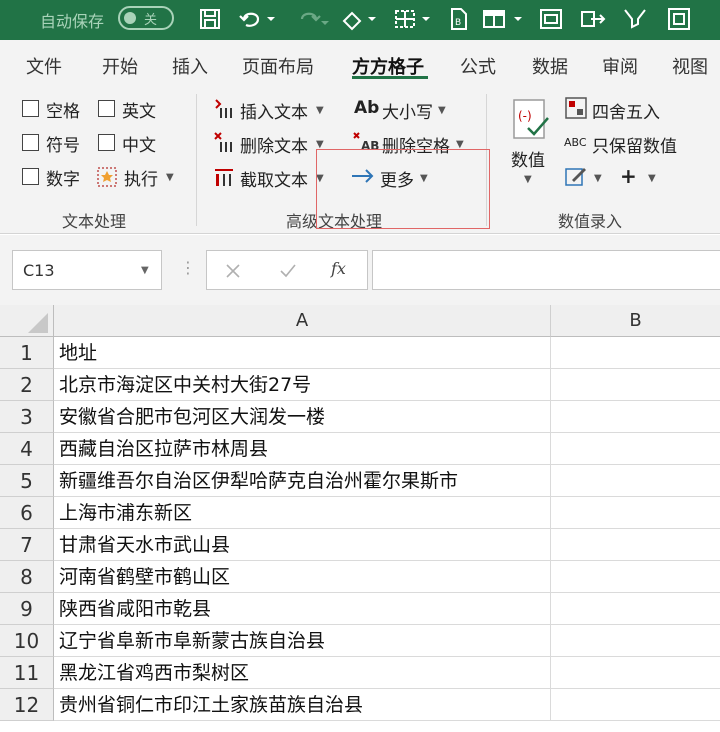 The width and height of the screenshot is (720, 732). Describe the element at coordinates (224, 110) in the screenshot. I see `insert-text-icon` at that location.